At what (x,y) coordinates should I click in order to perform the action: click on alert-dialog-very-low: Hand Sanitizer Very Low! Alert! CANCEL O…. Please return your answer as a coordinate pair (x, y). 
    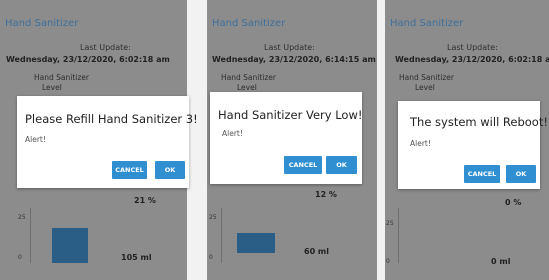
    Looking at the image, I should click on (286, 138).